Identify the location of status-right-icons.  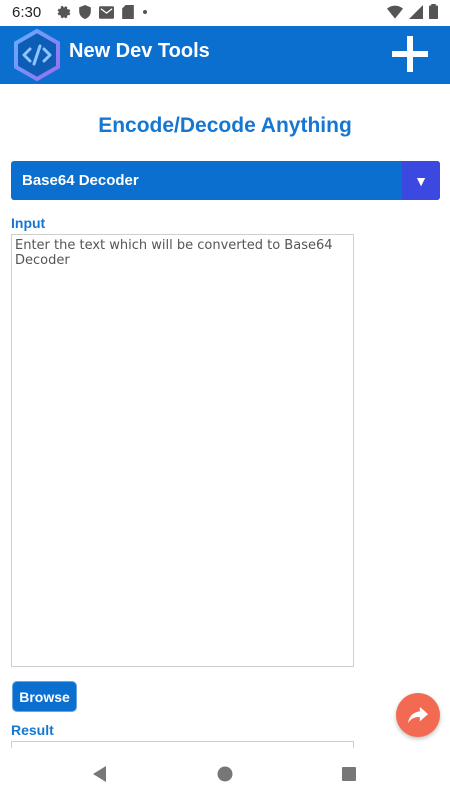
(412, 11).